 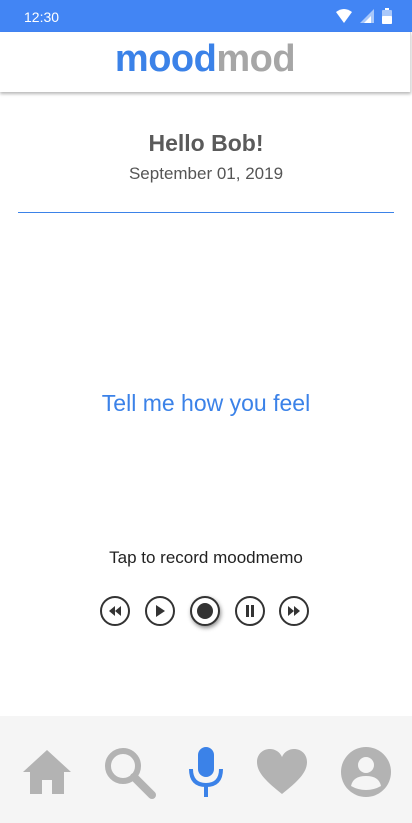 I want to click on home-icon, so click(x=47, y=772).